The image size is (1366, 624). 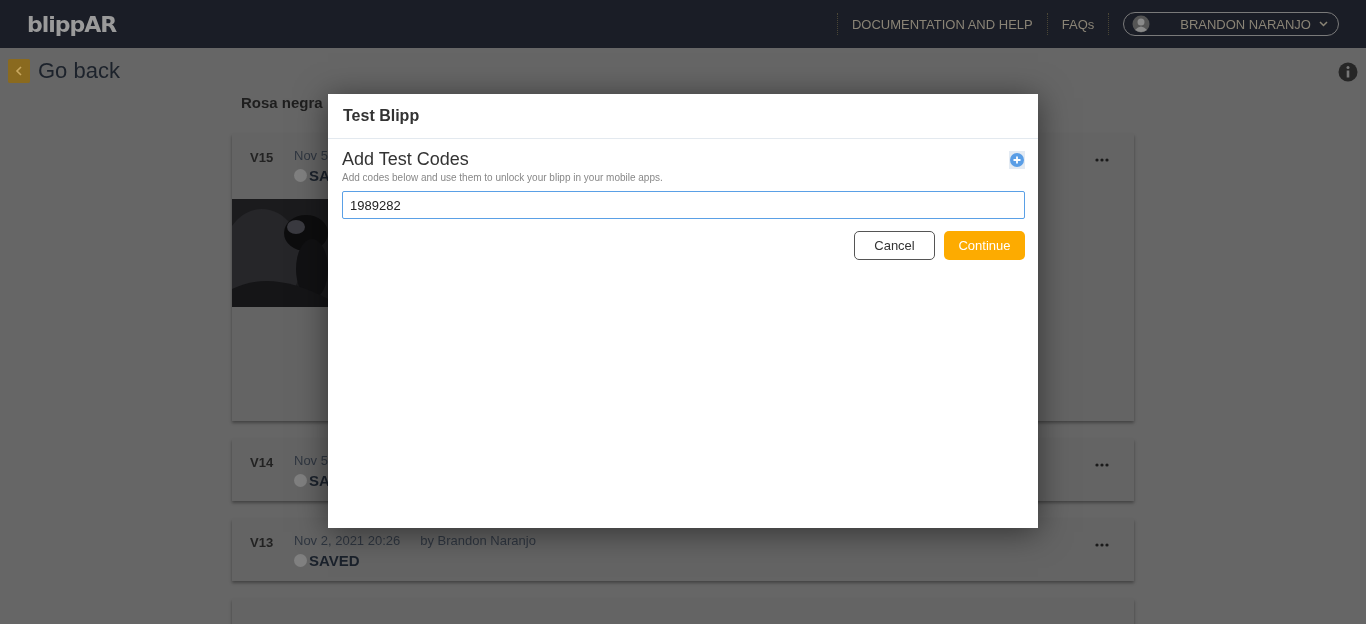 I want to click on section-heading: Add Test Codes, so click(x=405, y=159).